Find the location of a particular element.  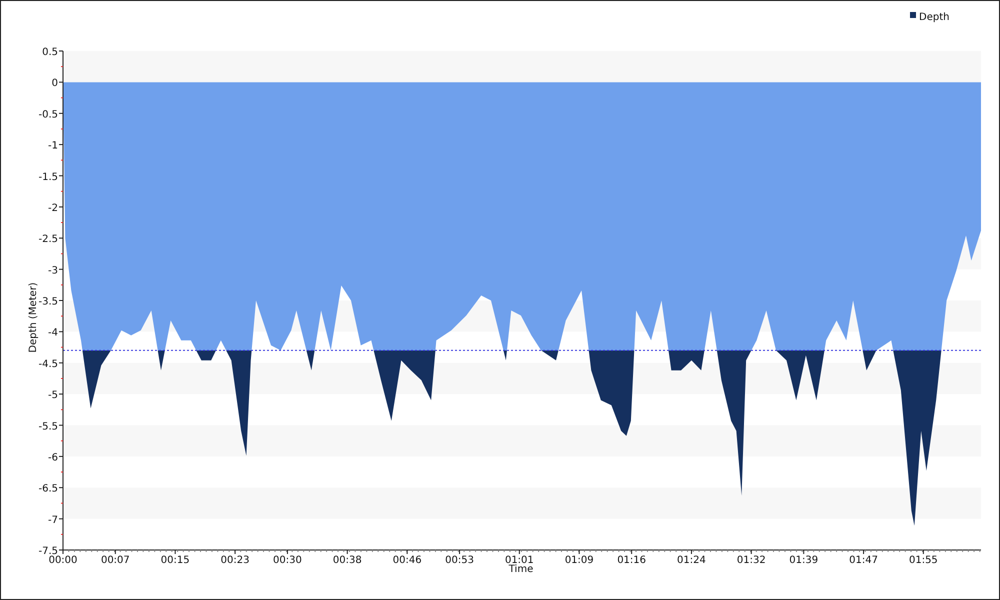

x-tick-label: 00:15 is located at coordinates (175, 560).